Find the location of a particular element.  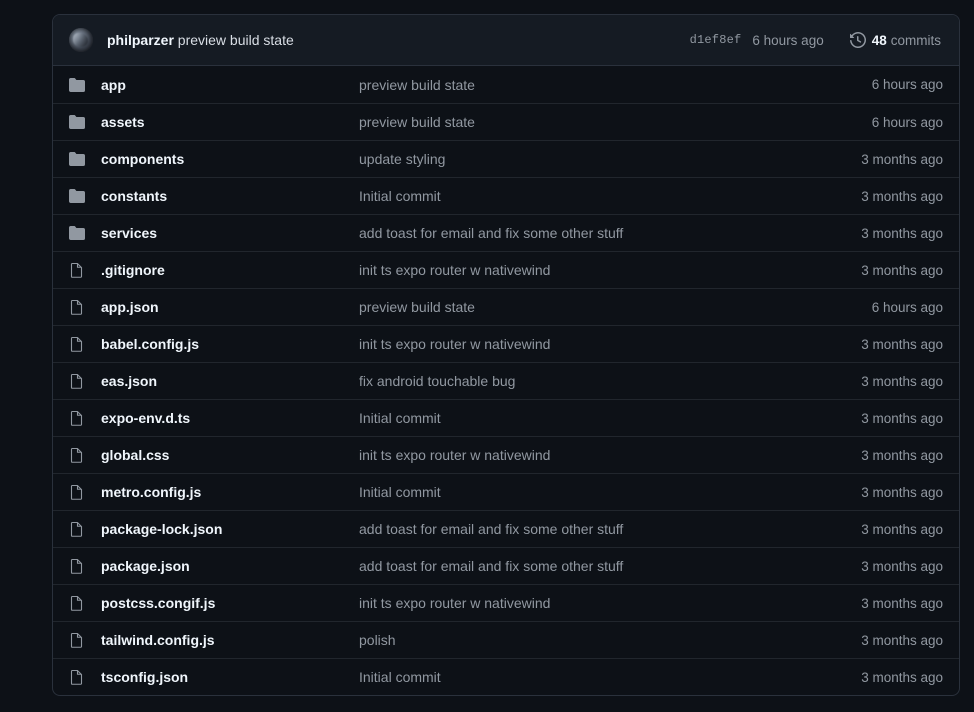

file-name-link: .gitignore is located at coordinates (230, 270).